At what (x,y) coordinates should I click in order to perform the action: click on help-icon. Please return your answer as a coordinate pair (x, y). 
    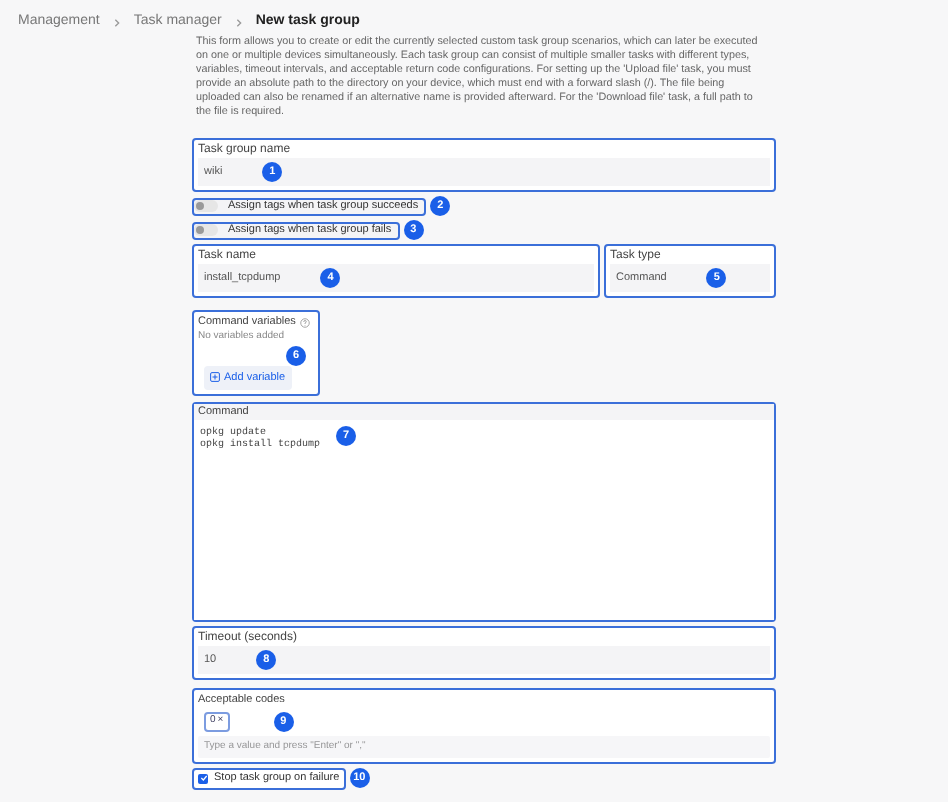
    Looking at the image, I should click on (304, 322).